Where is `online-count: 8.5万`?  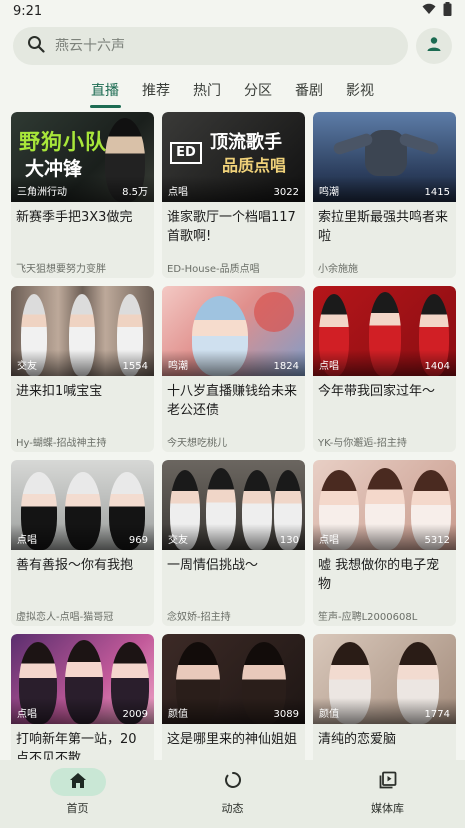 online-count: 8.5万 is located at coordinates (135, 192).